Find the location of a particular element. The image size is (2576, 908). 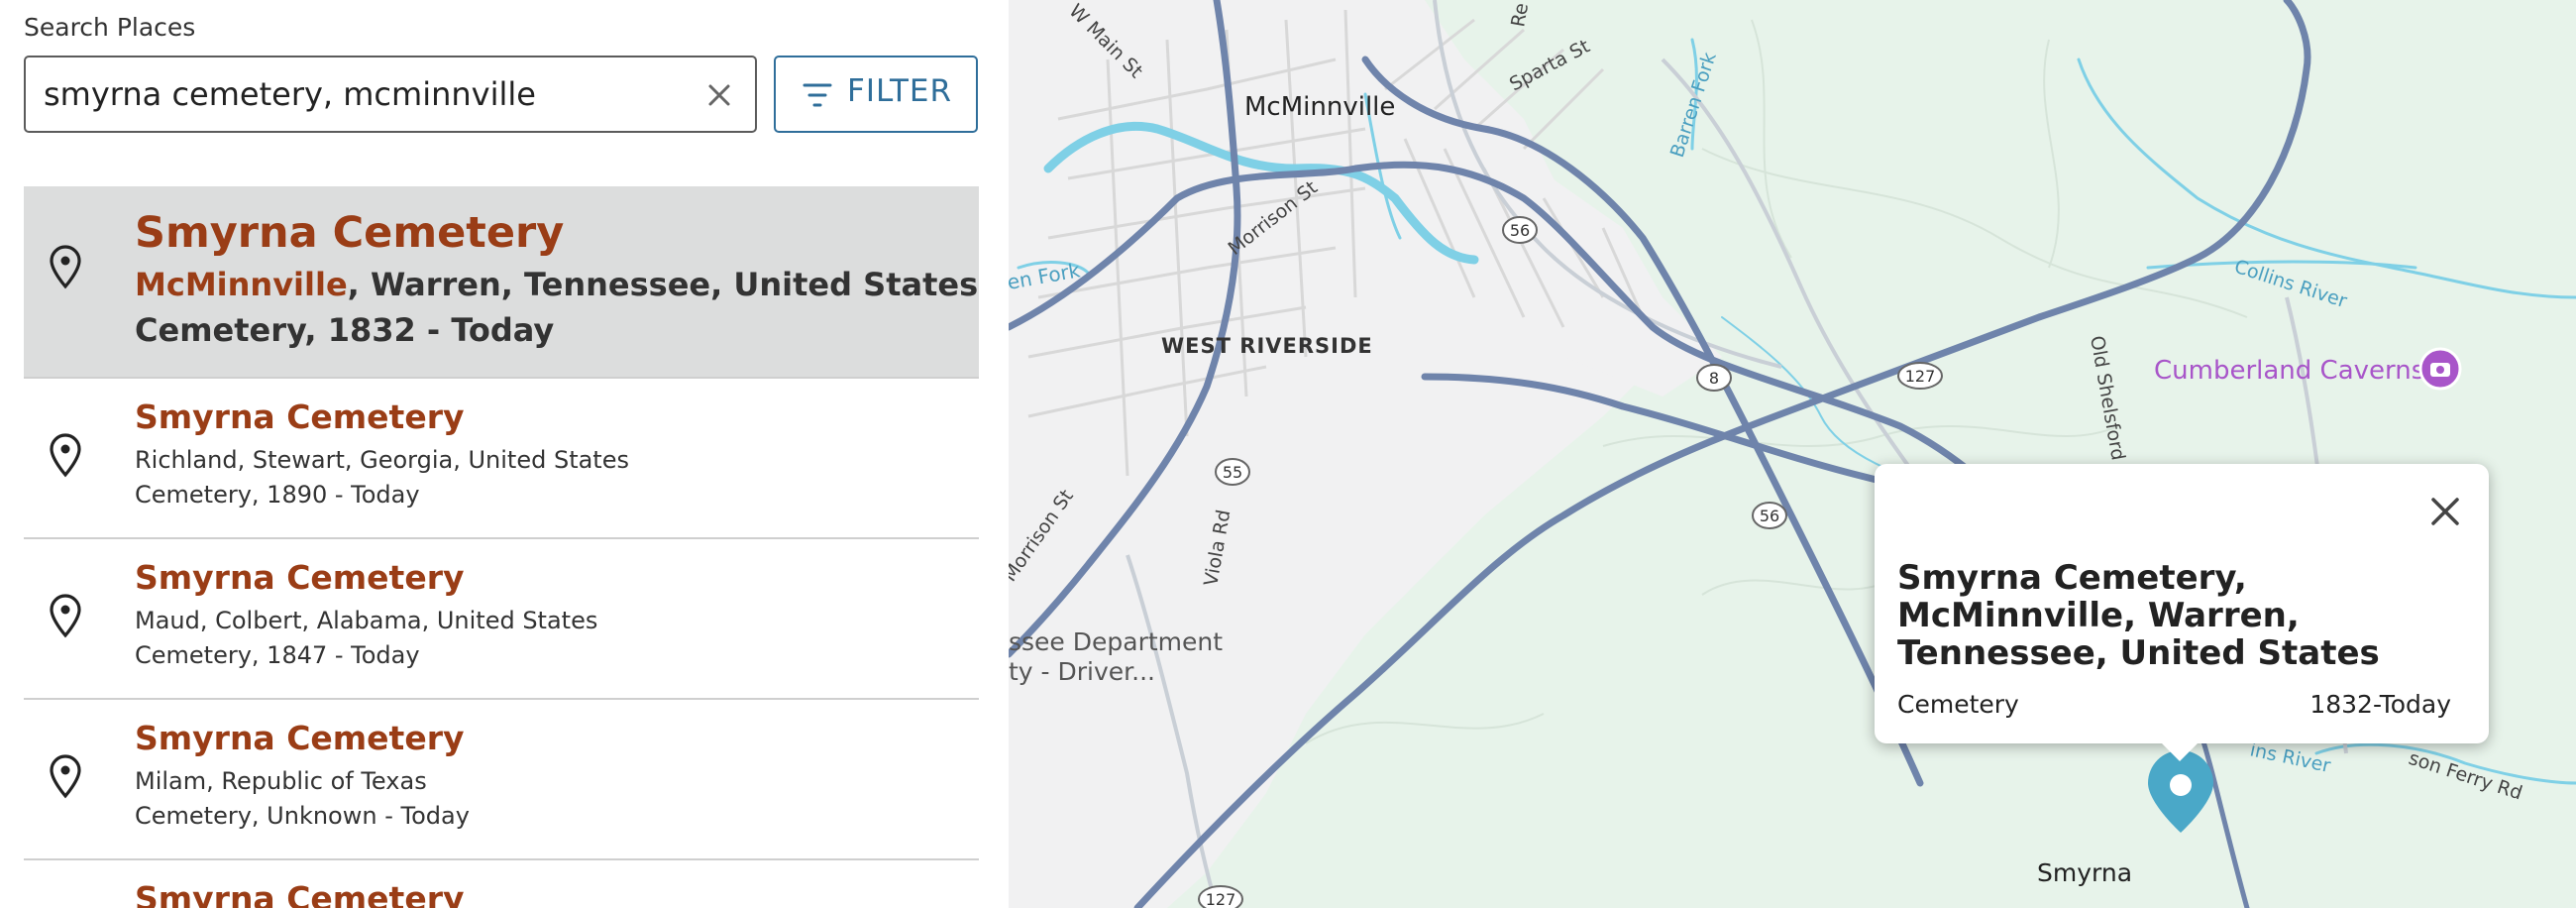

search-box is located at coordinates (391, 94).